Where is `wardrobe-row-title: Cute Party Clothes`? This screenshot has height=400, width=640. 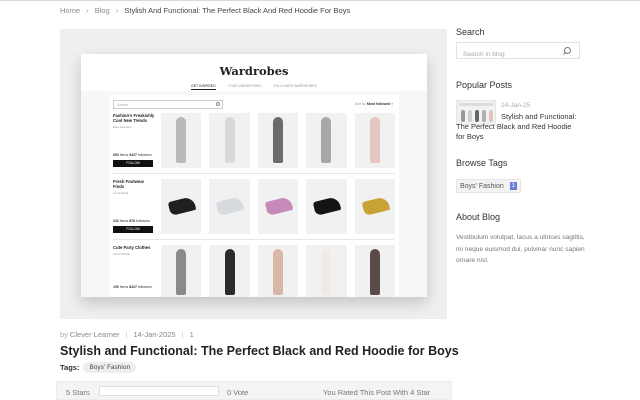
wardrobe-row-title: Cute Party Clothes is located at coordinates (132, 247).